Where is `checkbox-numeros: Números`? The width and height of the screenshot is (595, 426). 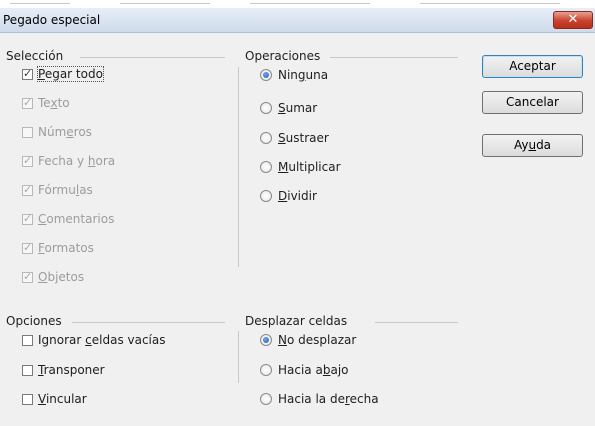 checkbox-numeros: Números is located at coordinates (57, 132).